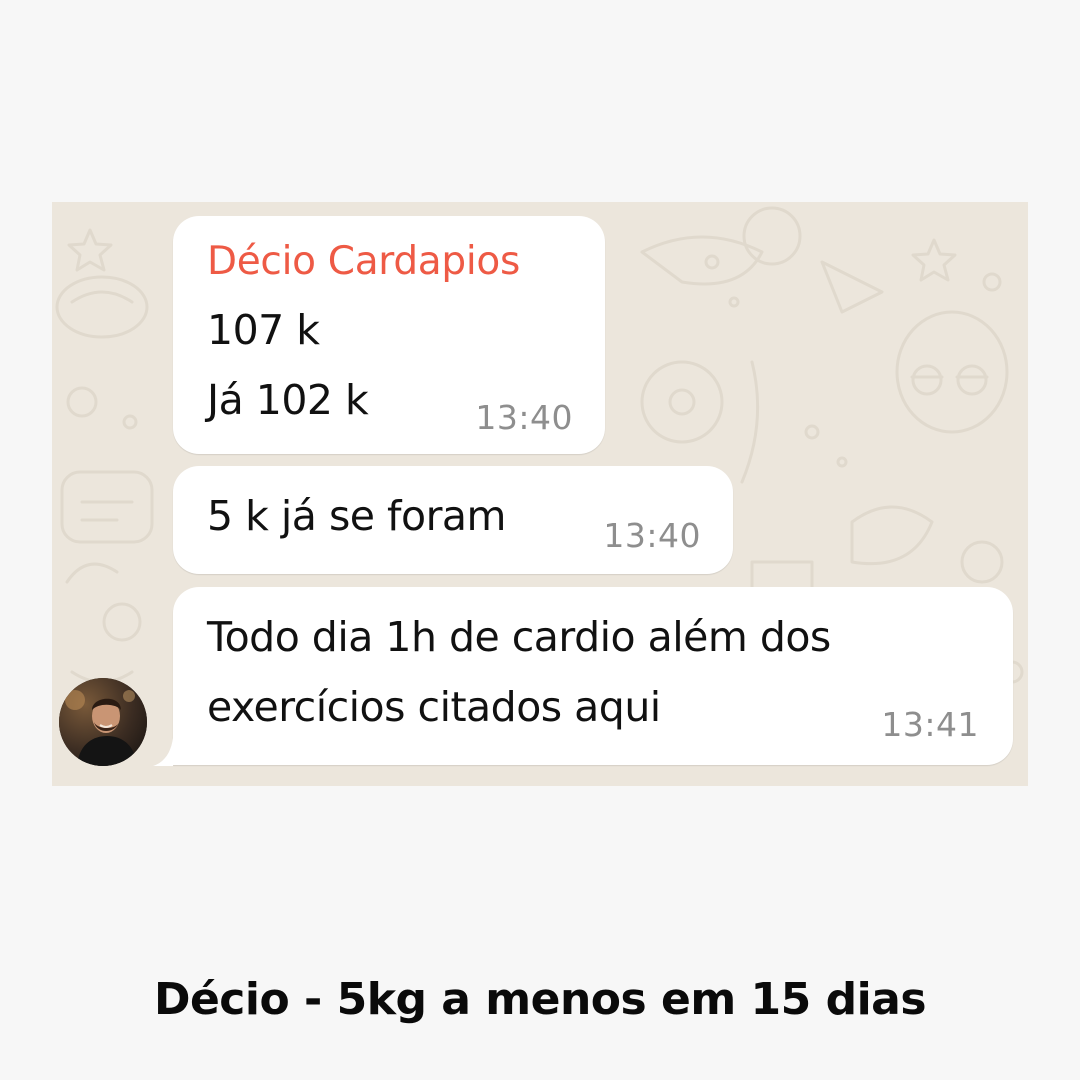 The image size is (1080, 1080). I want to click on message-text-line: Todo dia 1h de cardio além dos, so click(519, 637).